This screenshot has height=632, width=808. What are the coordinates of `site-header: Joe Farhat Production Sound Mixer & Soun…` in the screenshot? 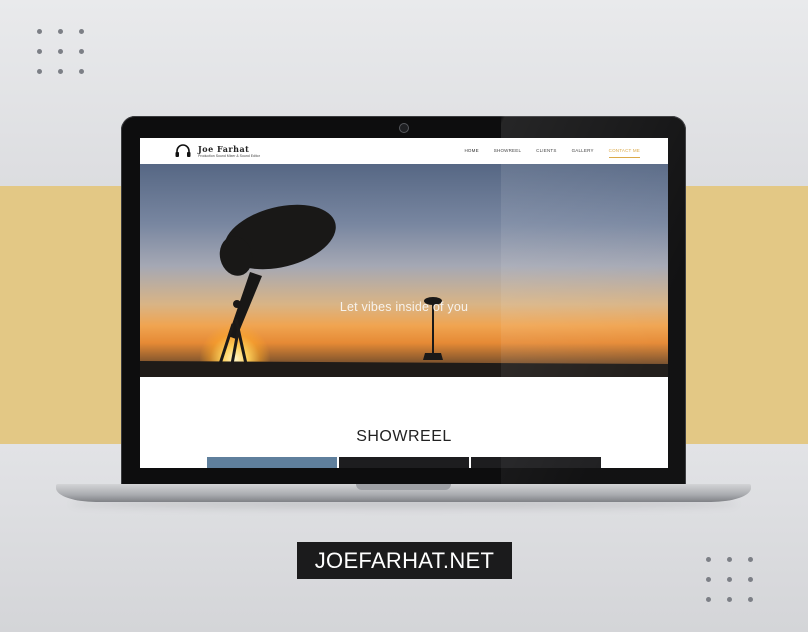 It's located at (404, 151).